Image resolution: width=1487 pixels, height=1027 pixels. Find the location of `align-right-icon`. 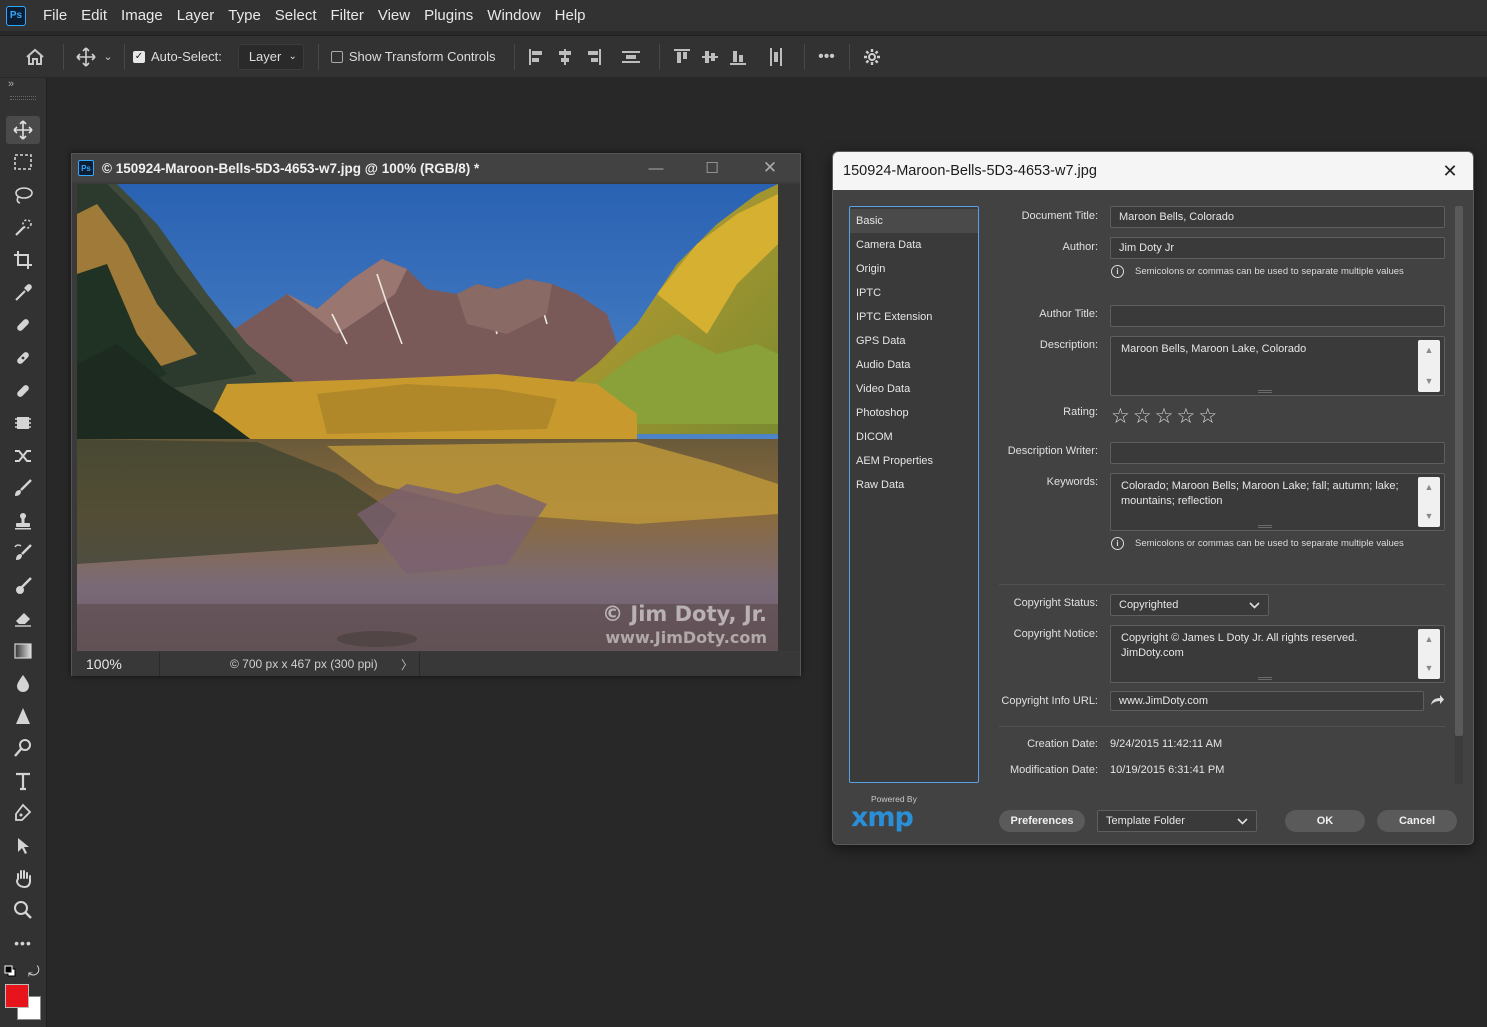

align-right-icon is located at coordinates (593, 57).